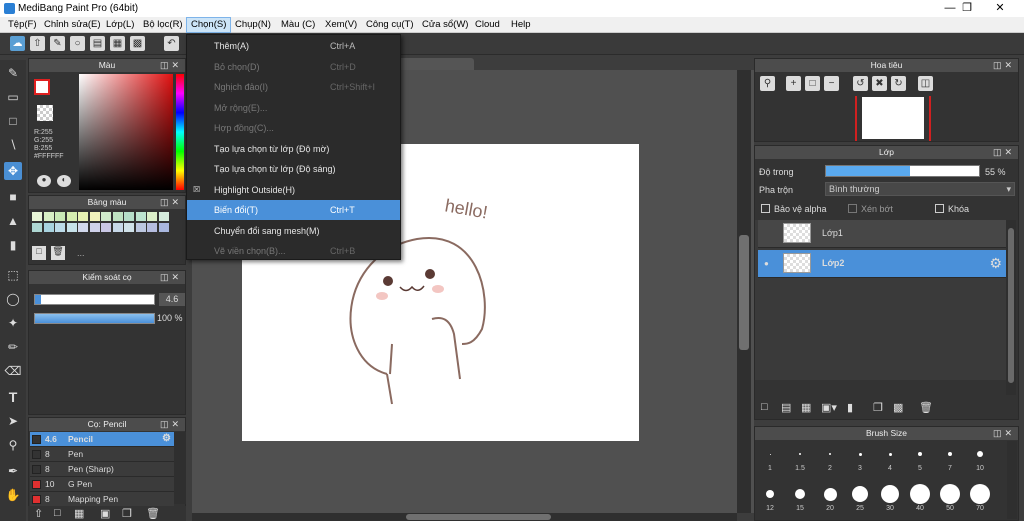  What do you see at coordinates (860, 457) in the screenshot?
I see `brush-size-option: 3` at bounding box center [860, 457].